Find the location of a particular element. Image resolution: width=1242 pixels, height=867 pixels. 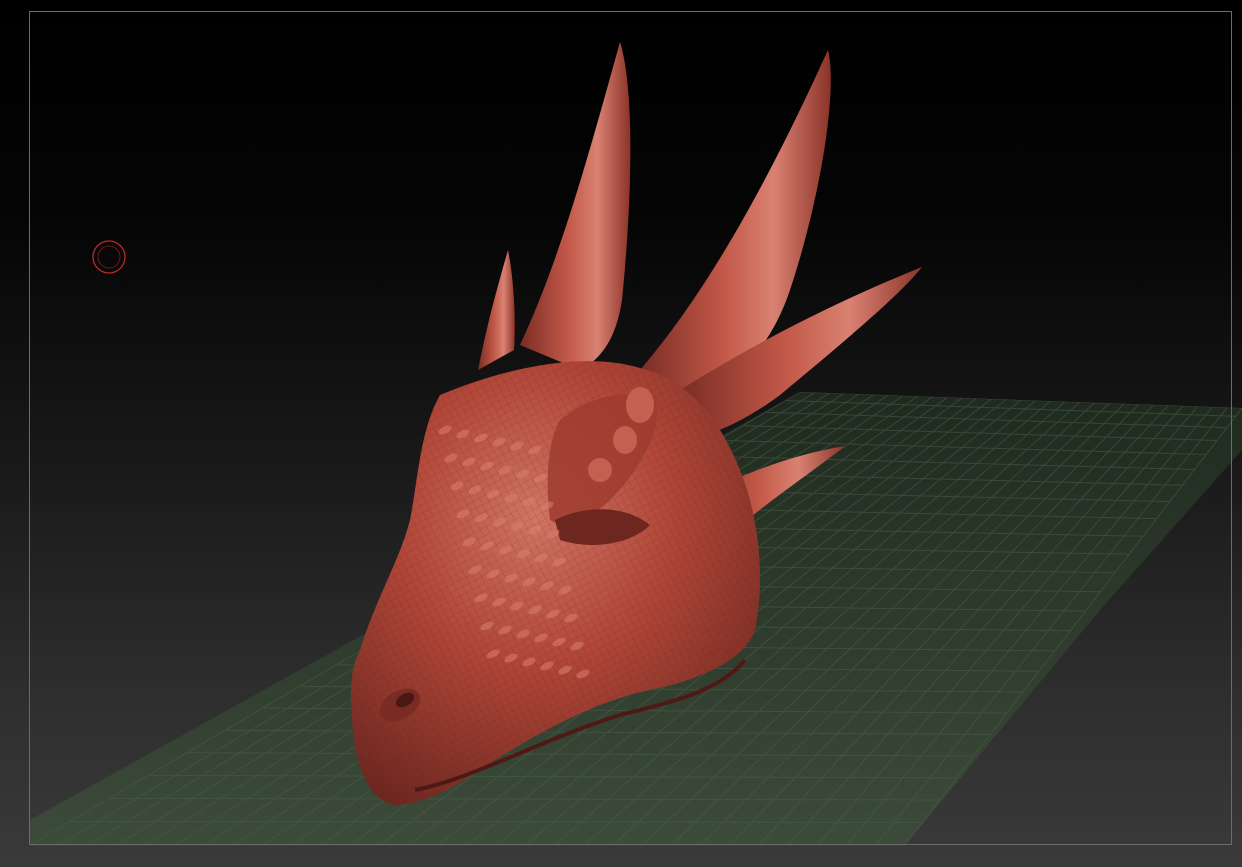

left-horn is located at coordinates (575, 206).